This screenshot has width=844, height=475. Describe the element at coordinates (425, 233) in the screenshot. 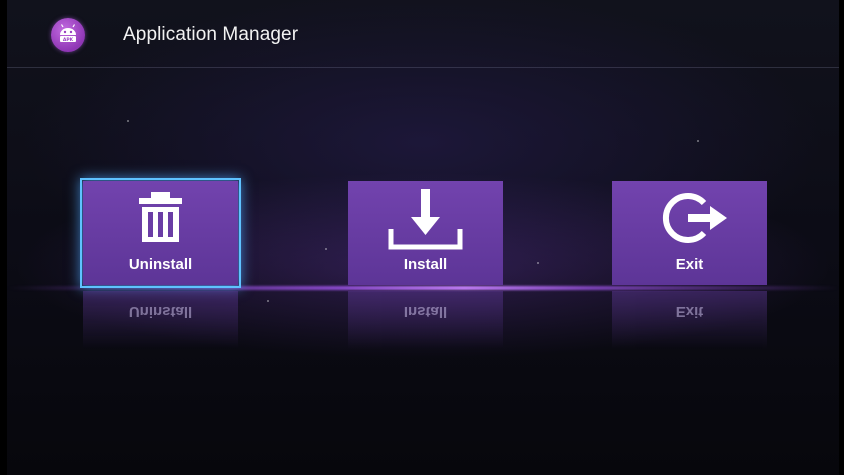

I see `install-button: Install` at that location.